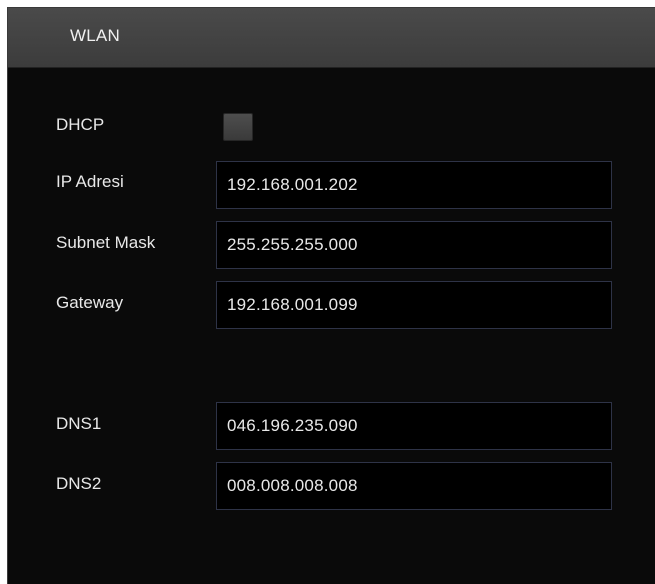  Describe the element at coordinates (414, 245) in the screenshot. I see `subnet-mask-field` at that location.